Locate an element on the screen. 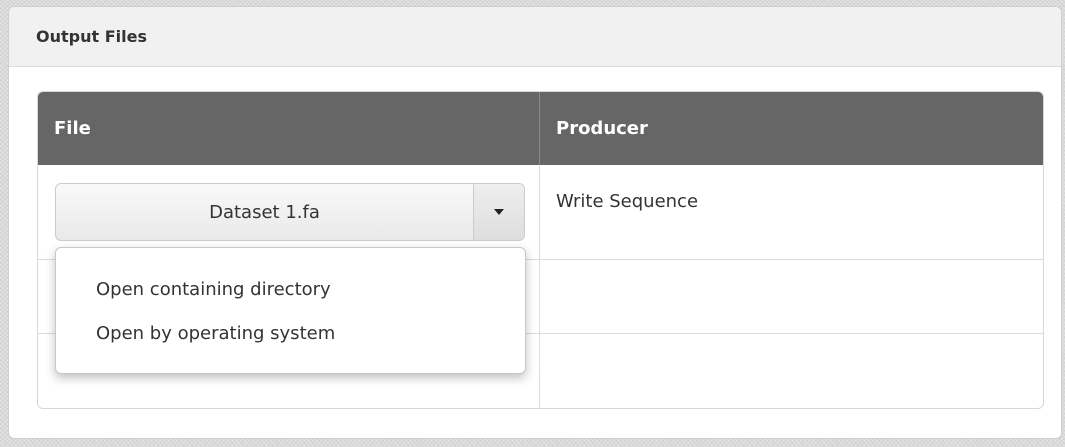 Image resolution: width=1065 pixels, height=447 pixels. column-header-producer: Producer is located at coordinates (791, 128).